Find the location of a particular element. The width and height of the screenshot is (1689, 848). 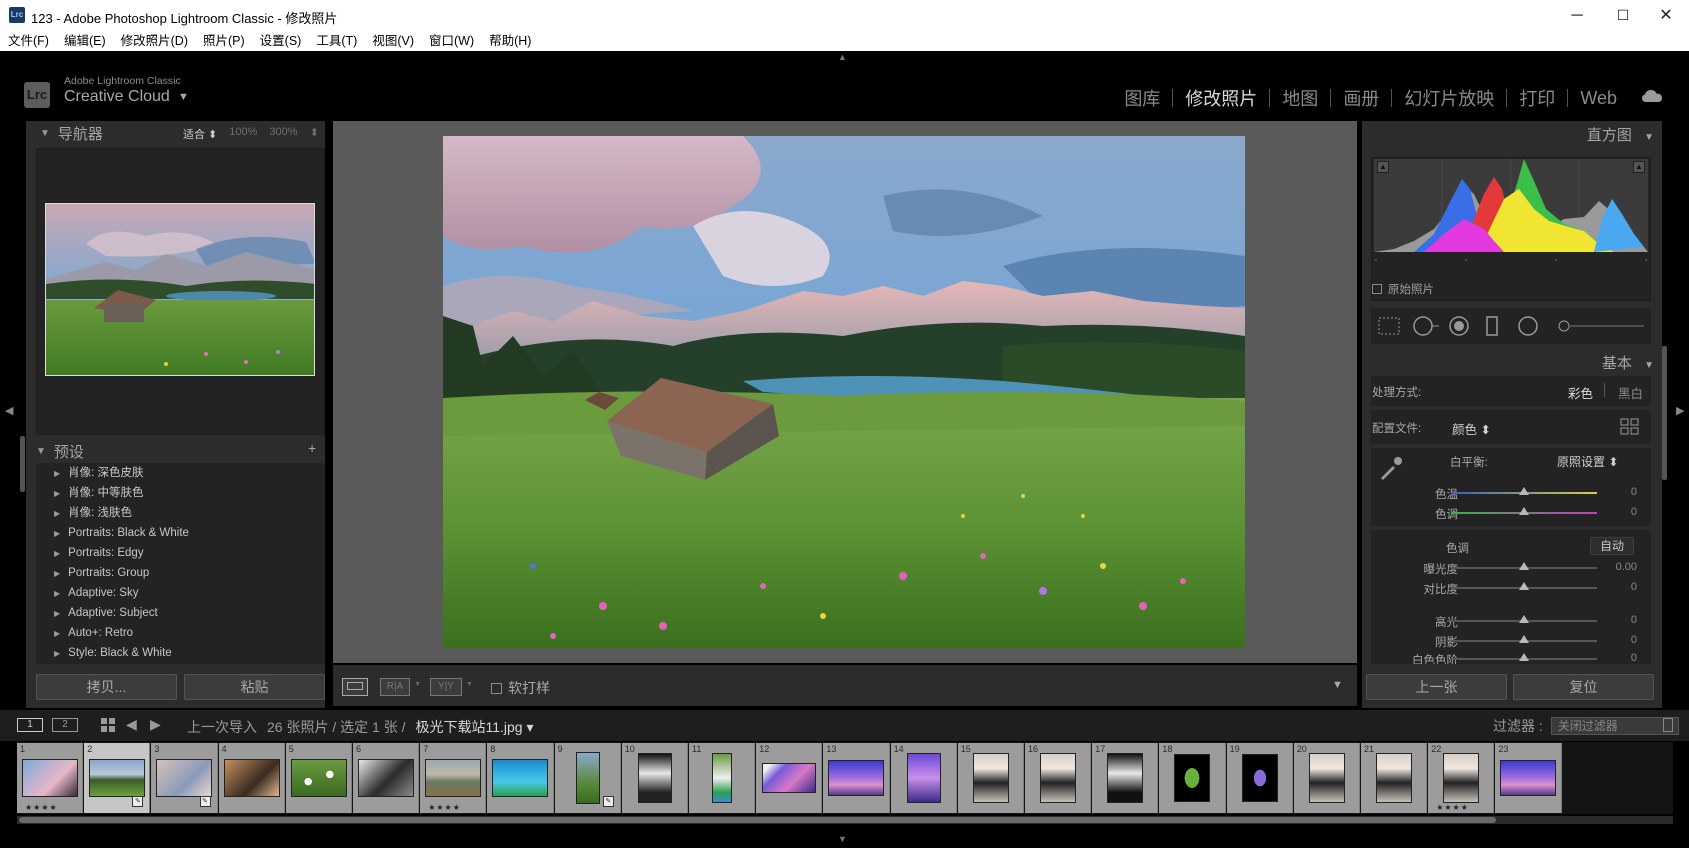

before-after-left-right-button: R|A is located at coordinates (395, 687).